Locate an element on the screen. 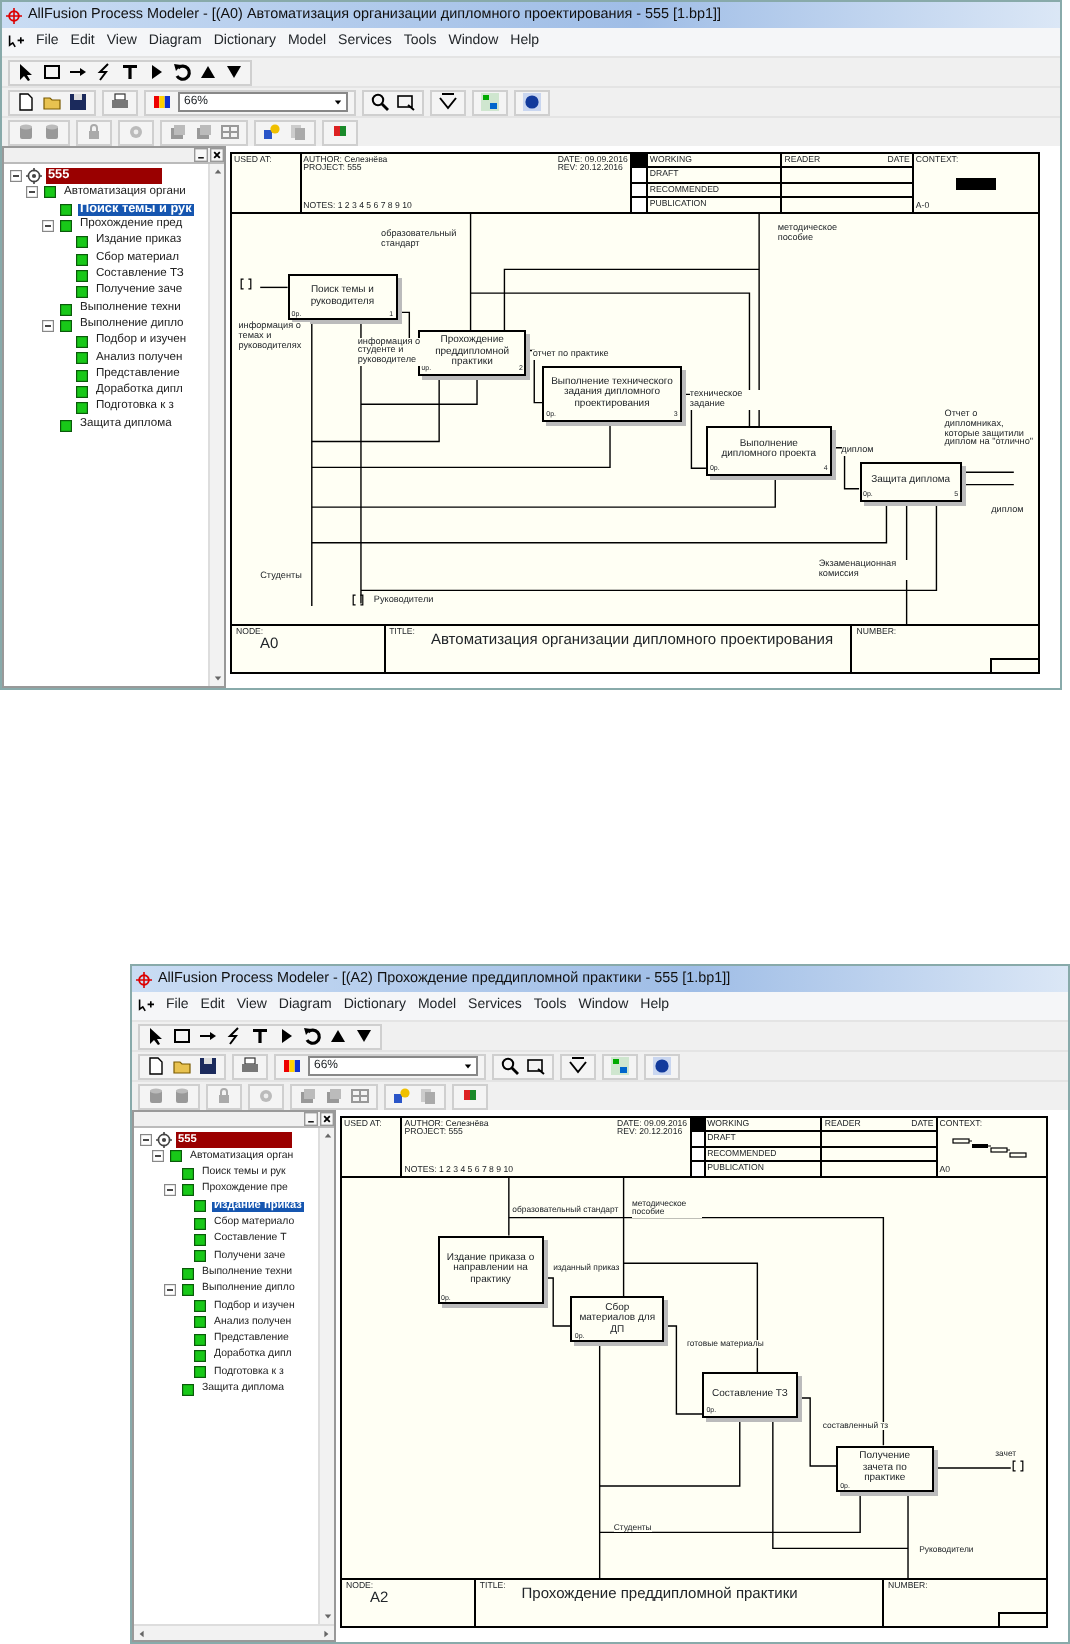 This screenshot has width=1070, height=1644. grid-icon is located at coordinates (360, 1096).